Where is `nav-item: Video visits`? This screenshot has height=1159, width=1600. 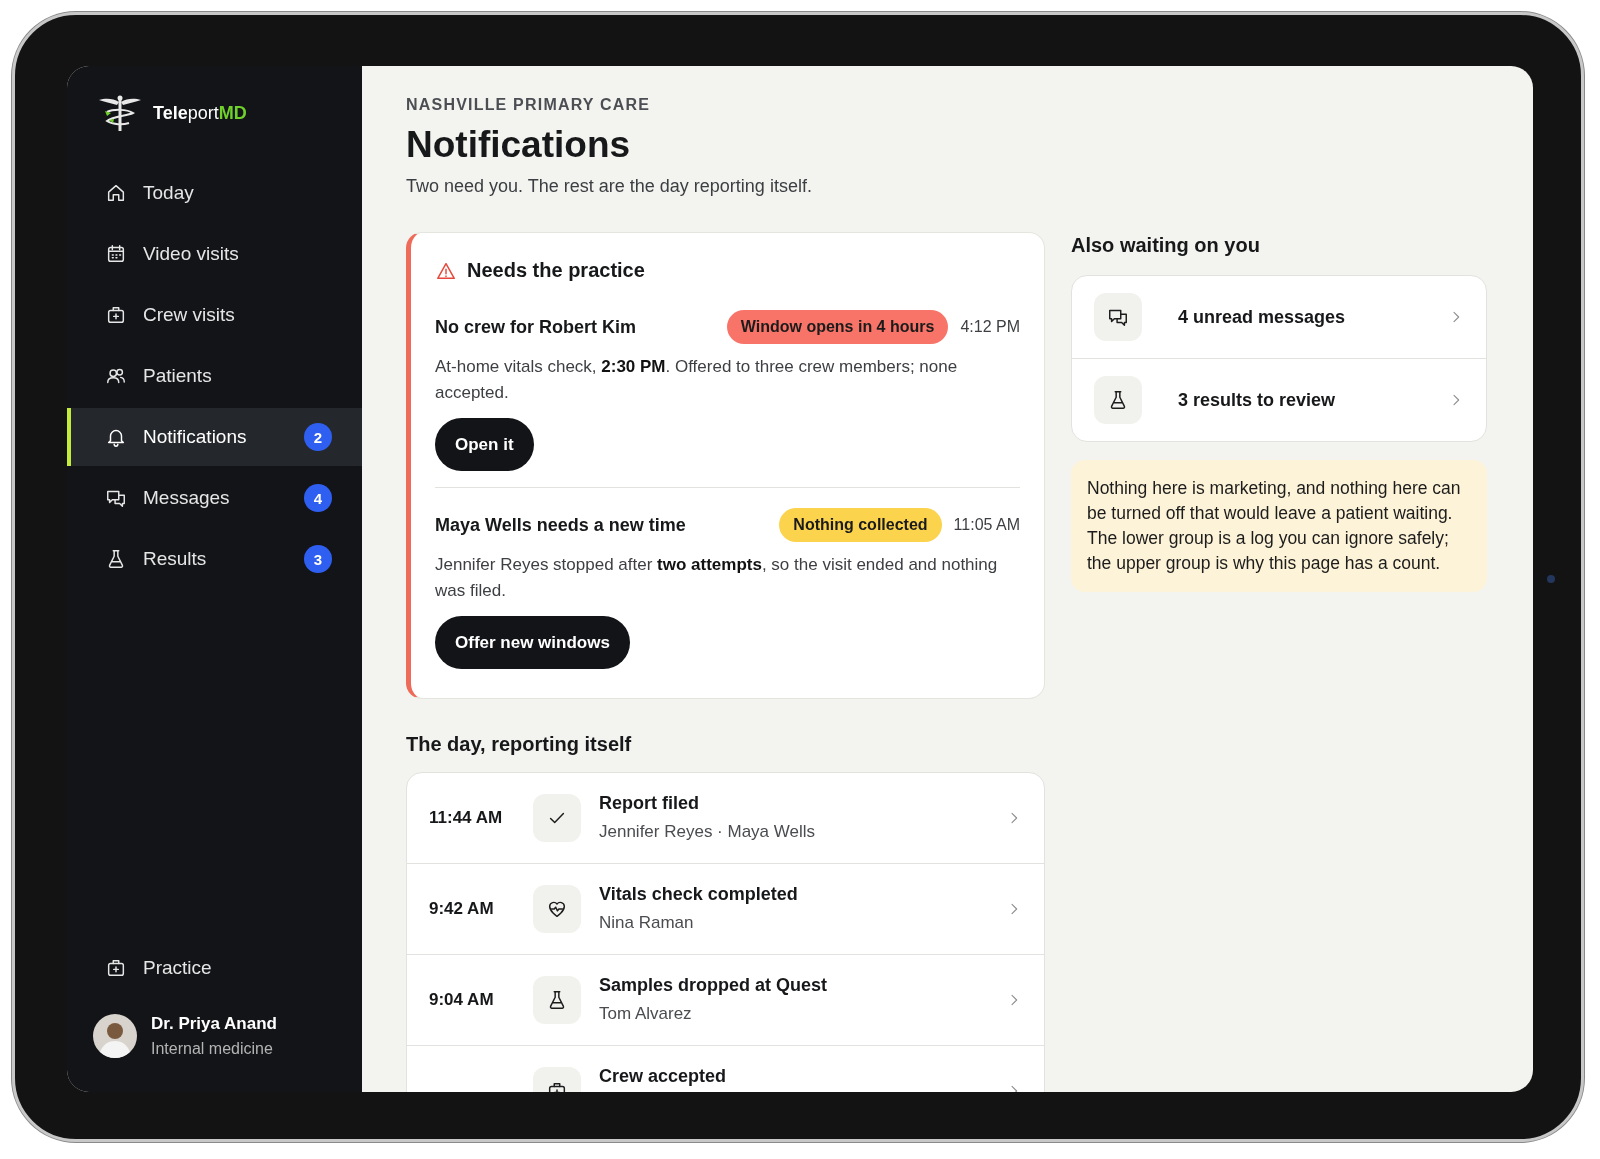 nav-item: Video visits is located at coordinates (214, 254).